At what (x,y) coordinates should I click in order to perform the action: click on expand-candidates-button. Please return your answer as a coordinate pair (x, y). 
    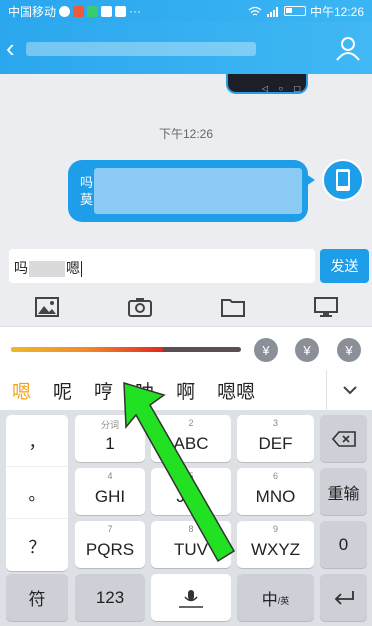
    Looking at the image, I should click on (349, 390).